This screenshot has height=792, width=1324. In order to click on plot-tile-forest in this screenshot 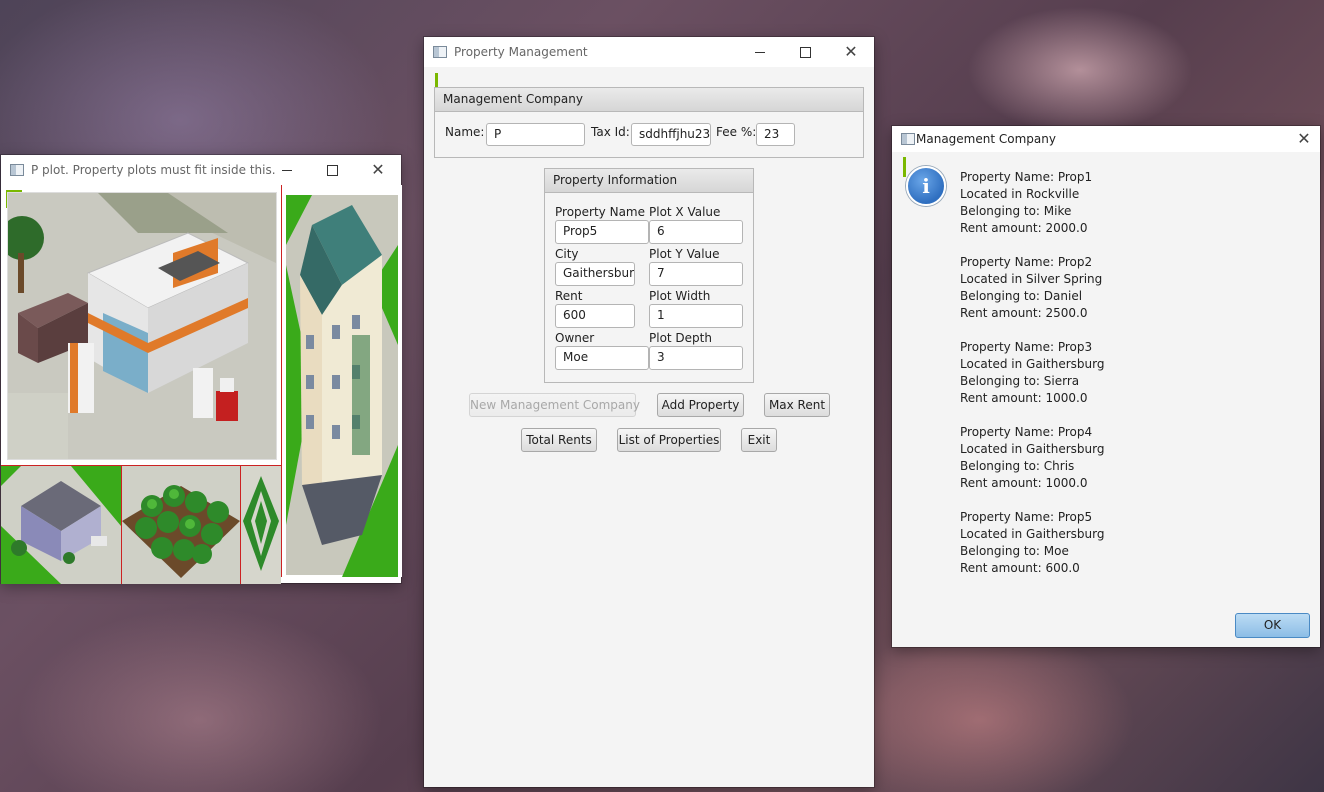, I will do `click(181, 524)`.